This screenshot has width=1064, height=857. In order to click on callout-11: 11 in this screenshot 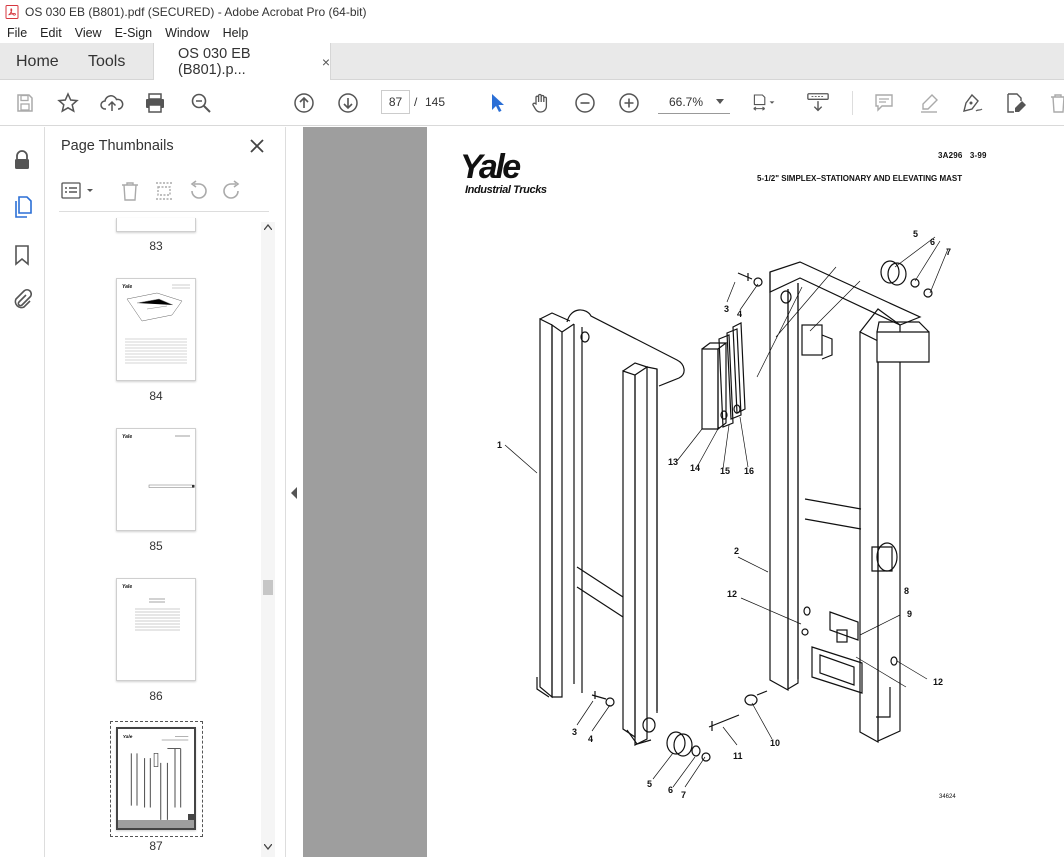, I will do `click(738, 756)`.